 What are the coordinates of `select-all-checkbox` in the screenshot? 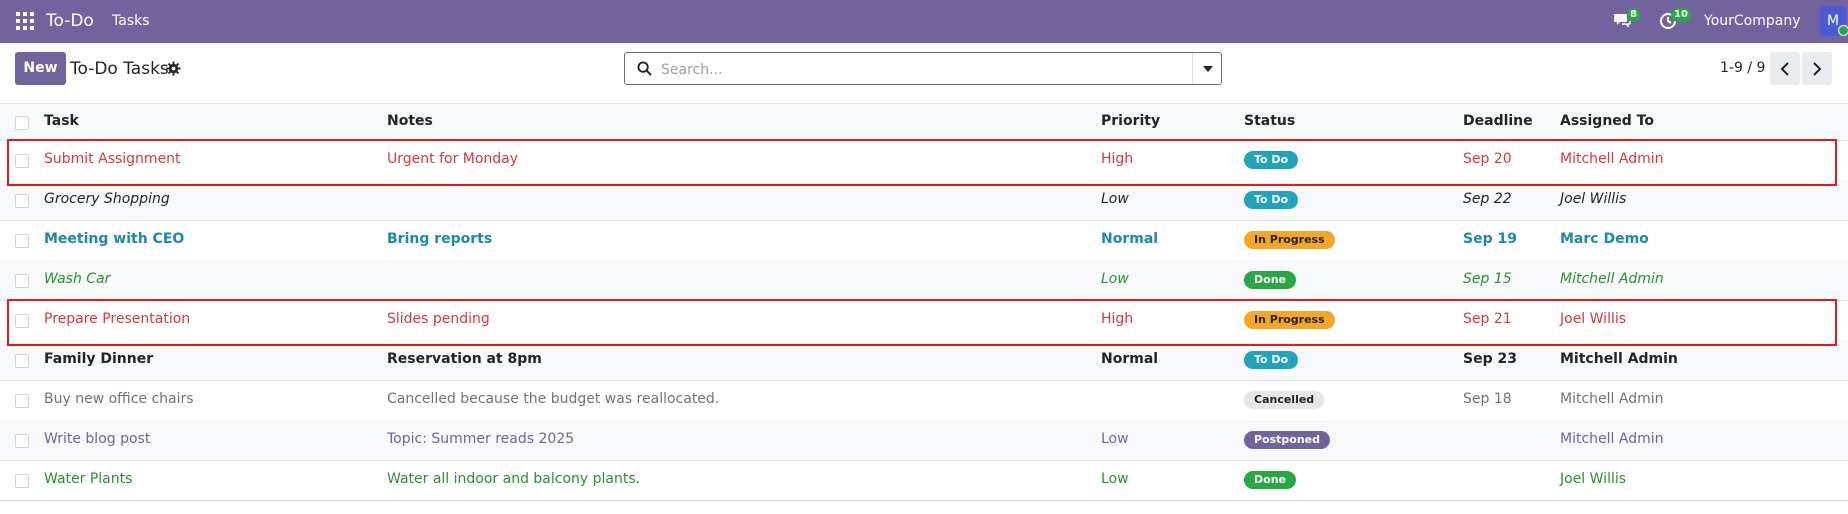 It's located at (22, 123).